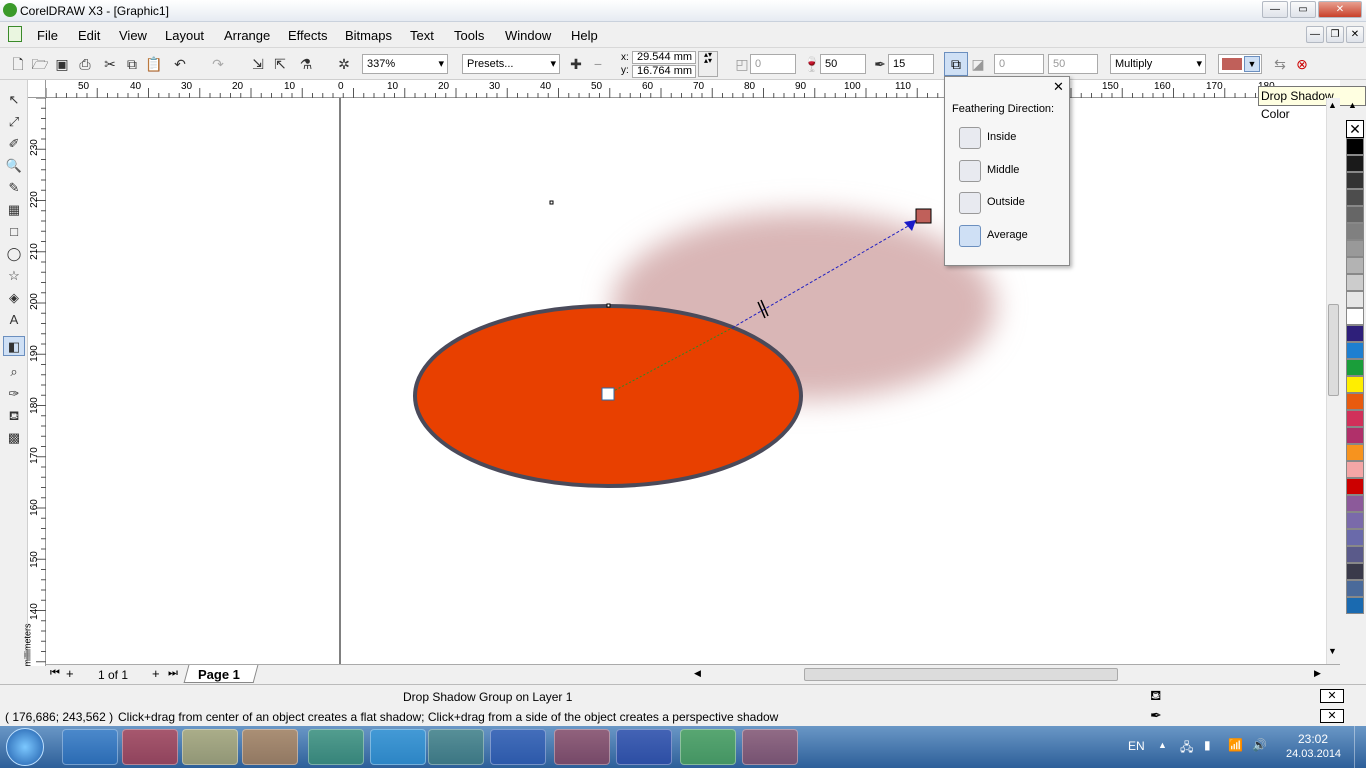  I want to click on menu-view: View, so click(133, 35).